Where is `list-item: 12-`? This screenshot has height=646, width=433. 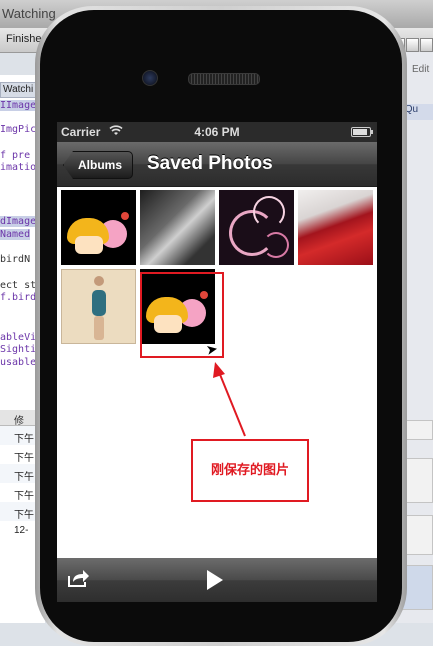
list-item: 12- is located at coordinates (21, 530).